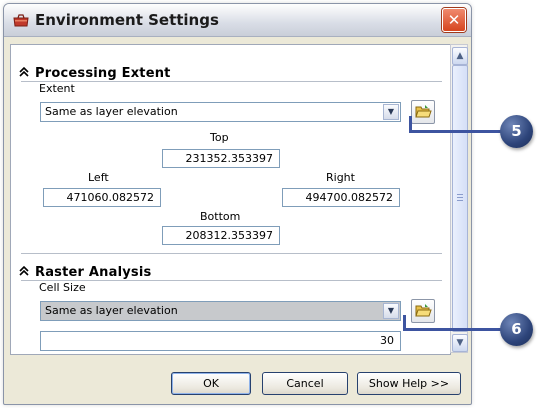 The image size is (544, 408). I want to click on scroll-up-button: ▲, so click(460, 56).